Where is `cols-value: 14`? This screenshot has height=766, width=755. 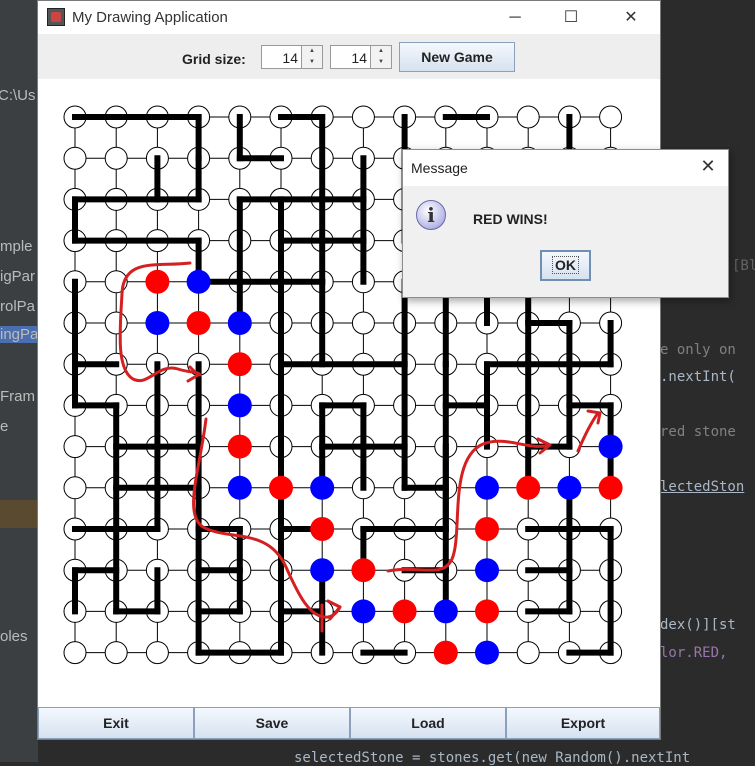
cols-value: 14 is located at coordinates (359, 58).